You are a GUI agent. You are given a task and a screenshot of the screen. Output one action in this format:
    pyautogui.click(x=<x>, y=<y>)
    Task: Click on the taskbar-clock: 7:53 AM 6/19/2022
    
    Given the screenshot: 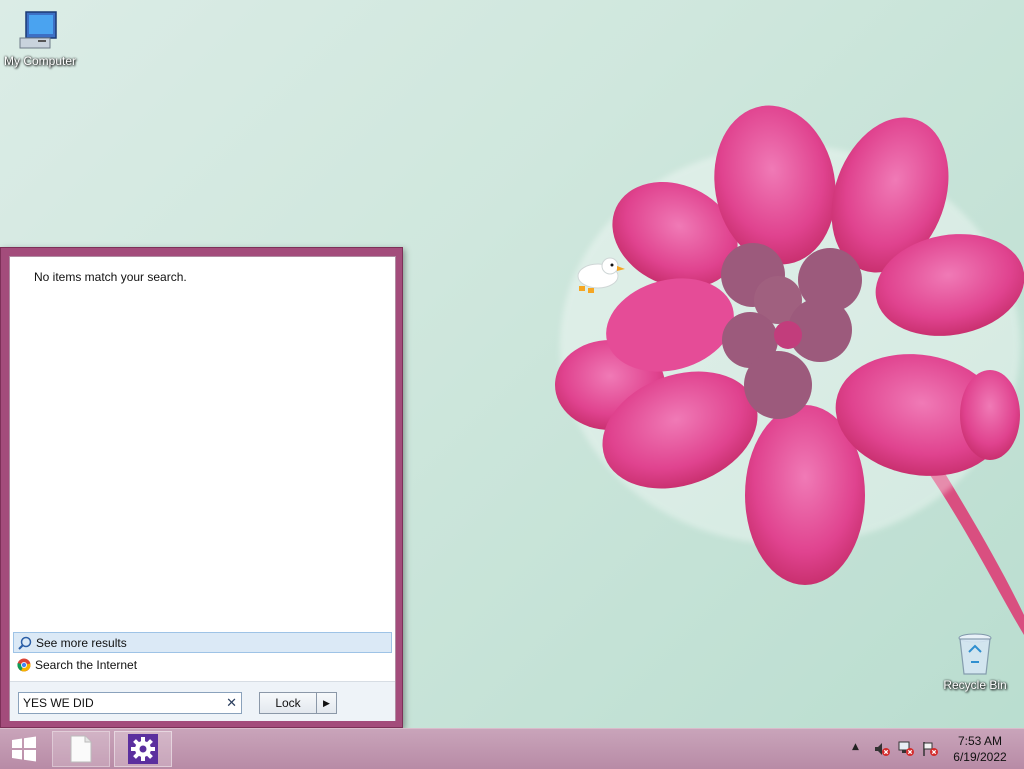 What is the action you would take?
    pyautogui.click(x=980, y=749)
    